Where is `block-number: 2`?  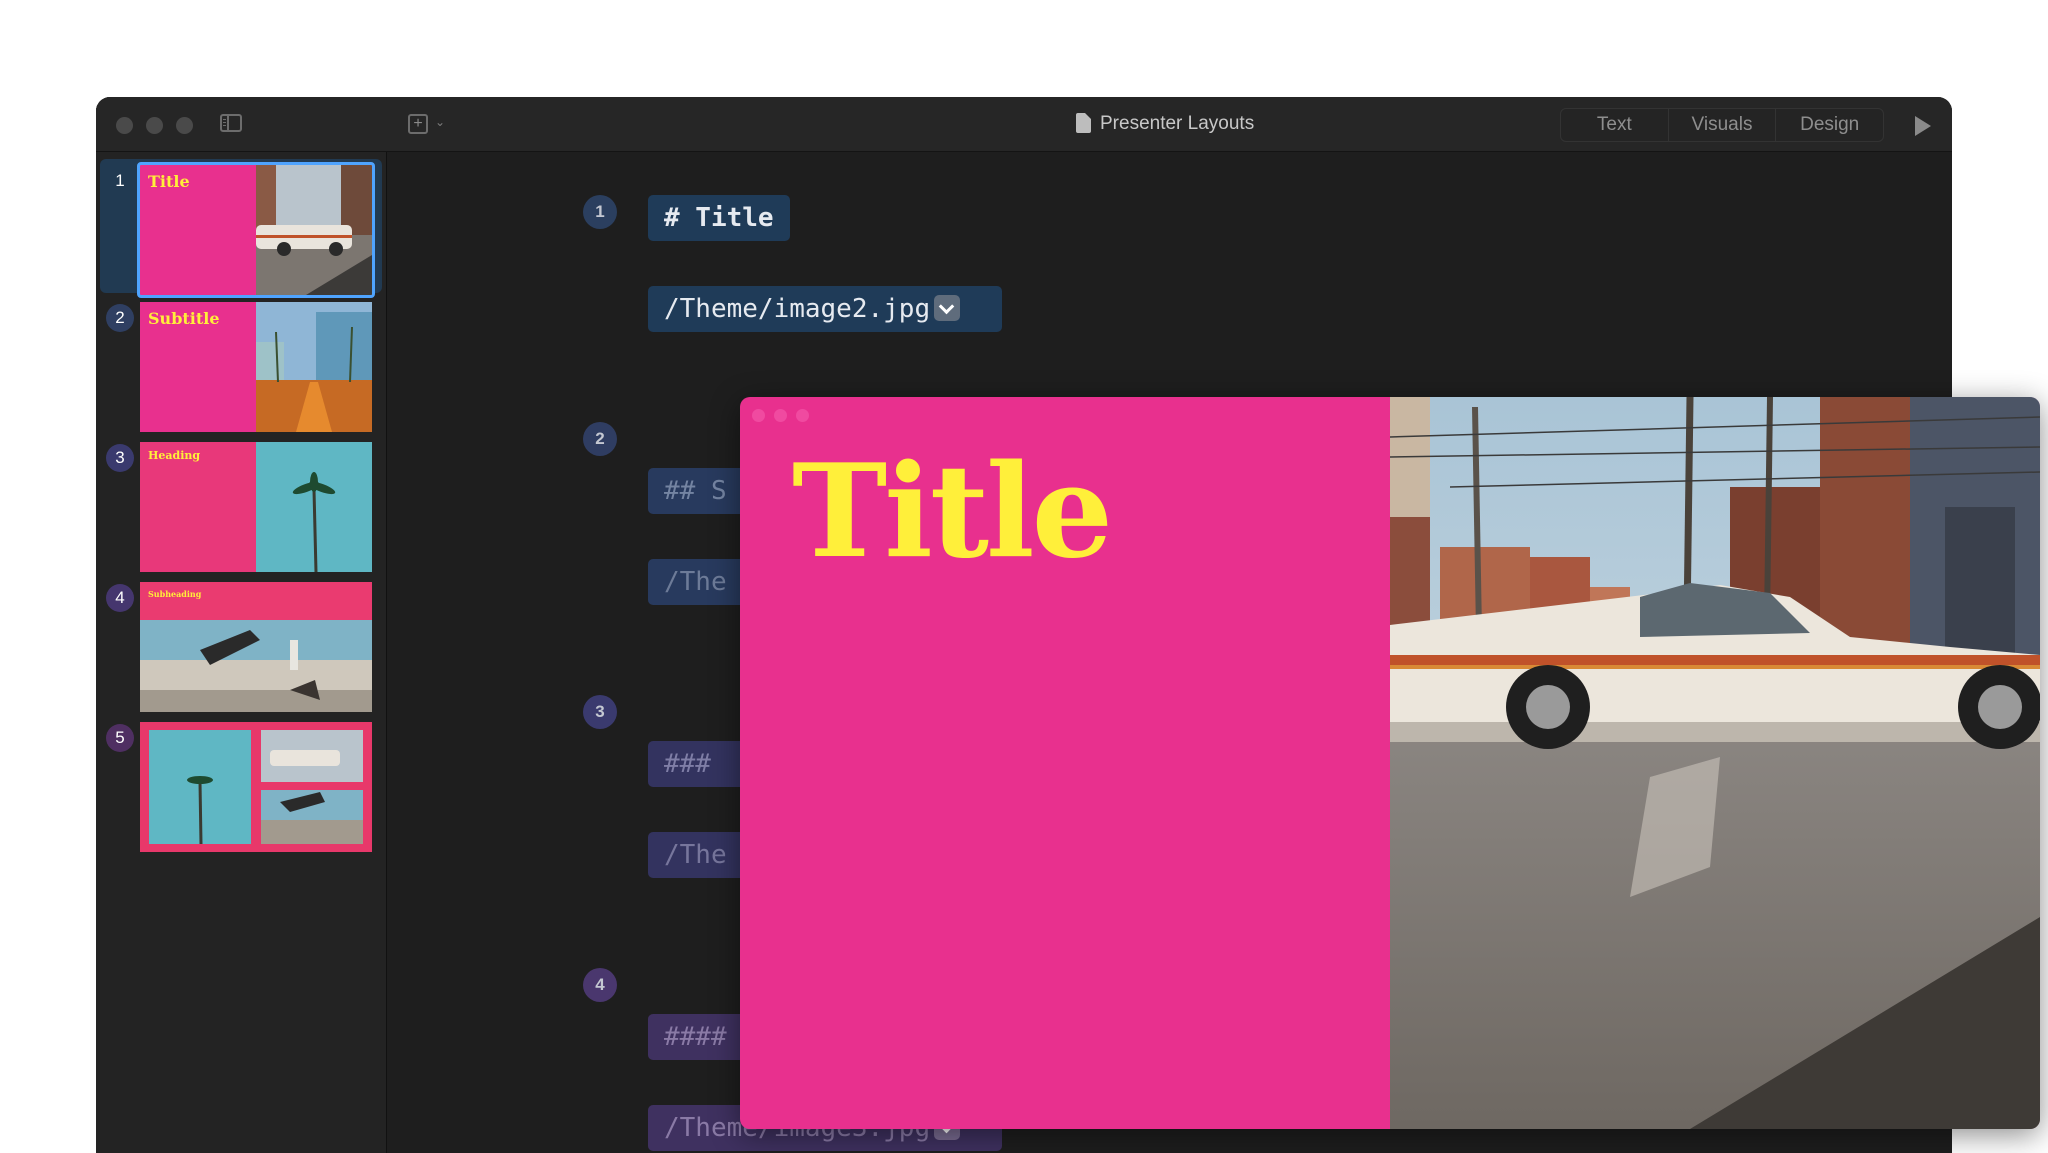
block-number: 2 is located at coordinates (600, 439).